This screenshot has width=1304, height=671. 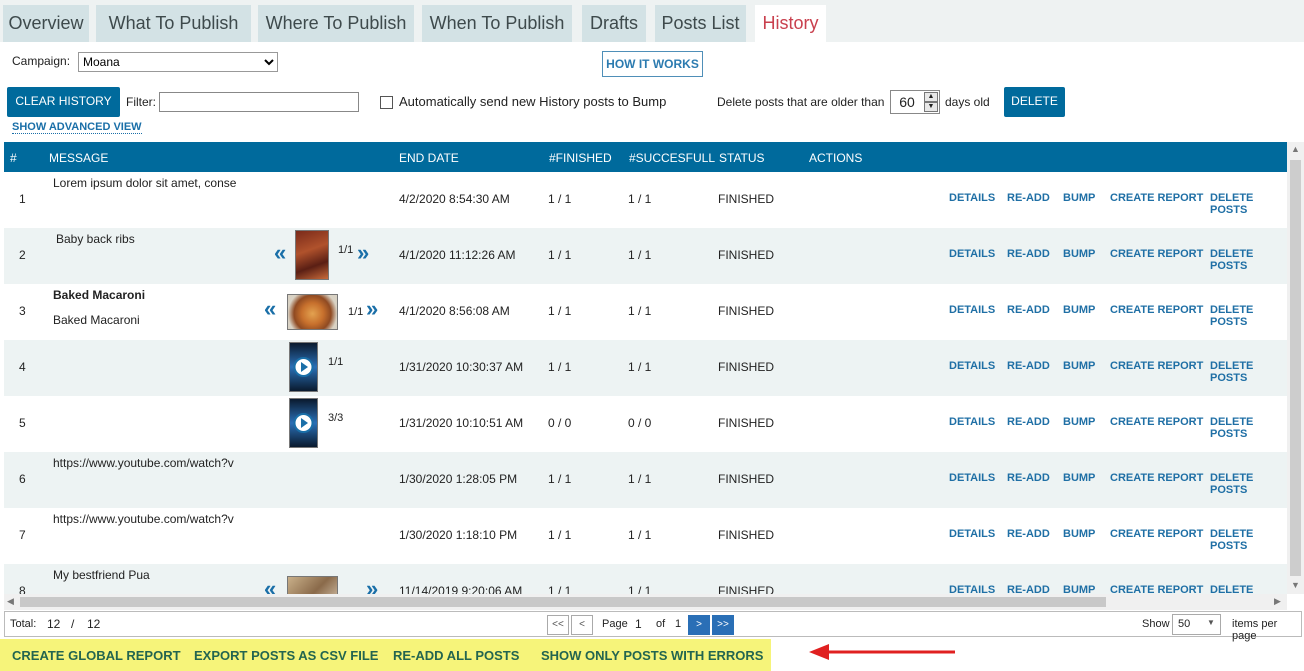 I want to click on ribs-thumbnail, so click(x=312, y=255).